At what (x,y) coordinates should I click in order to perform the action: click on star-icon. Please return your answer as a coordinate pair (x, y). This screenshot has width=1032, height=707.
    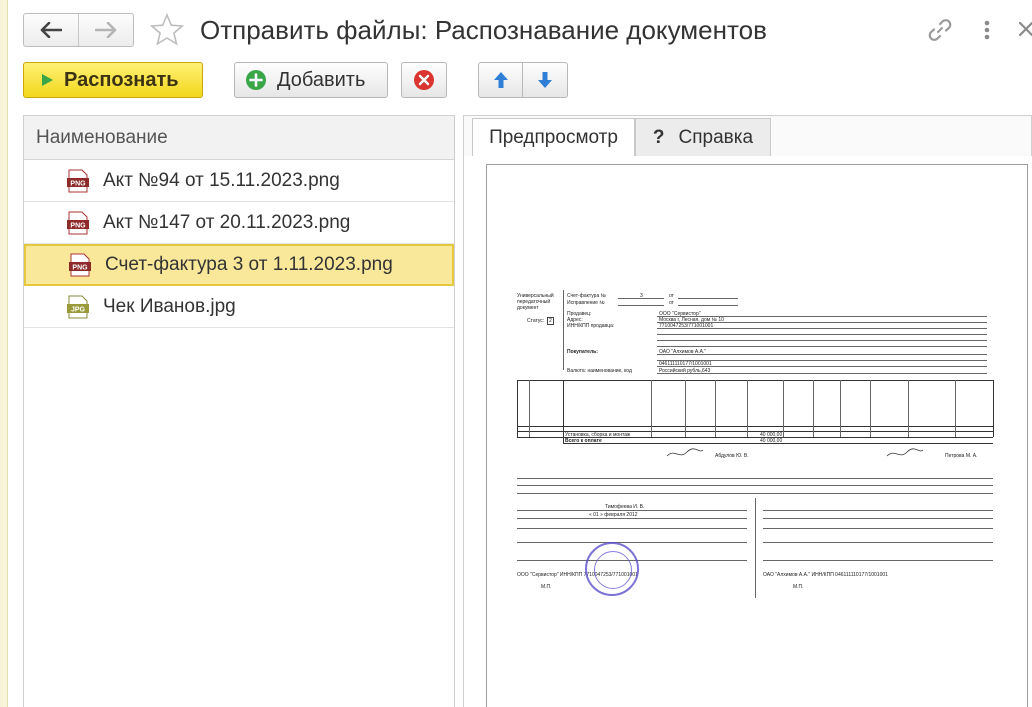
    Looking at the image, I should click on (167, 30).